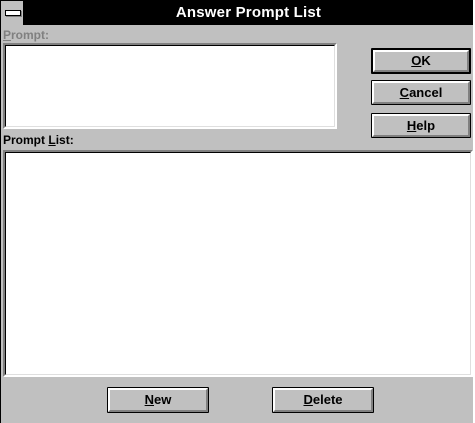 This screenshot has height=423, width=475. What do you see at coordinates (421, 125) in the screenshot?
I see `help-button: Help` at bounding box center [421, 125].